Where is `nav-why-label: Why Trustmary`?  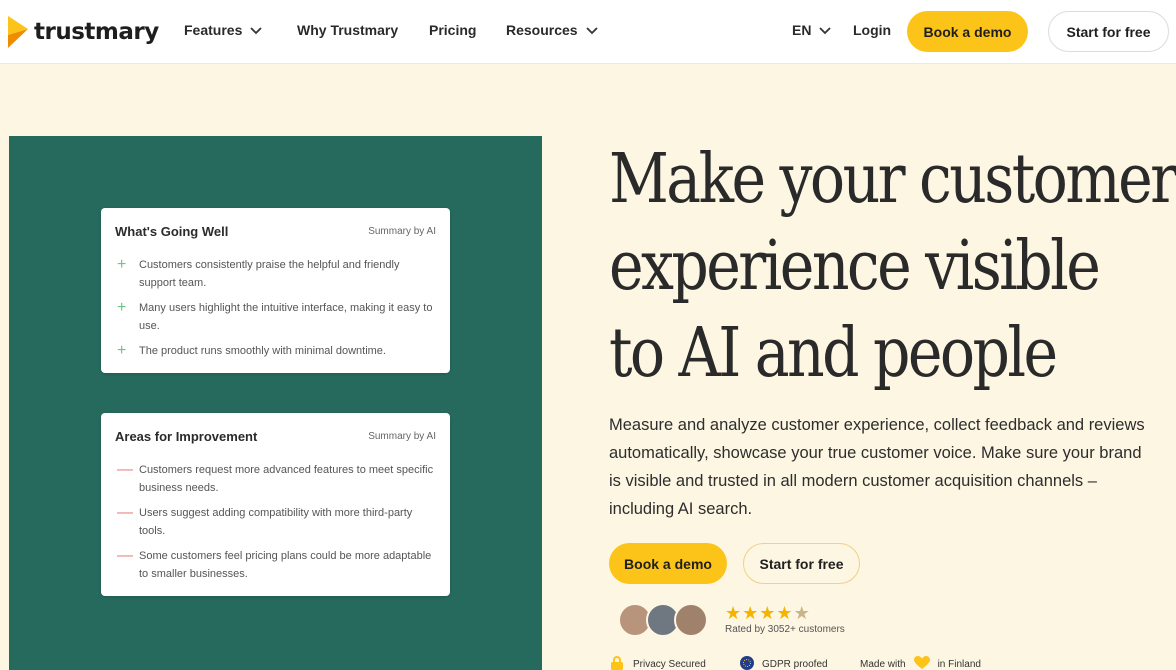 nav-why-label: Why Trustmary is located at coordinates (348, 30).